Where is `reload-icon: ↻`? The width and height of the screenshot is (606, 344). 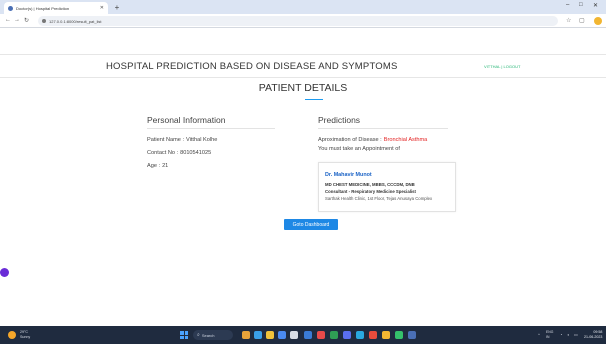
reload-icon: ↻ is located at coordinates (26, 20).